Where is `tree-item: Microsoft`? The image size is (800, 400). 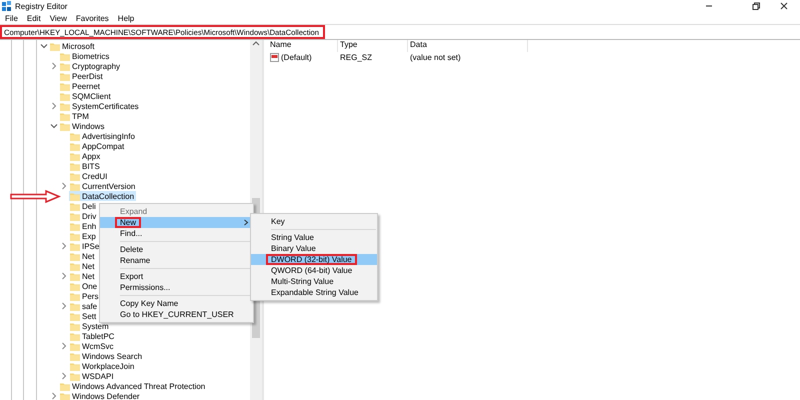 tree-item: Microsoft is located at coordinates (72, 46).